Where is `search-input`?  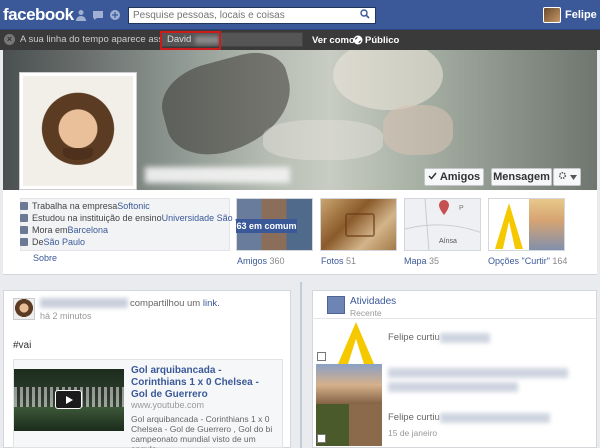 search-input is located at coordinates (241, 15).